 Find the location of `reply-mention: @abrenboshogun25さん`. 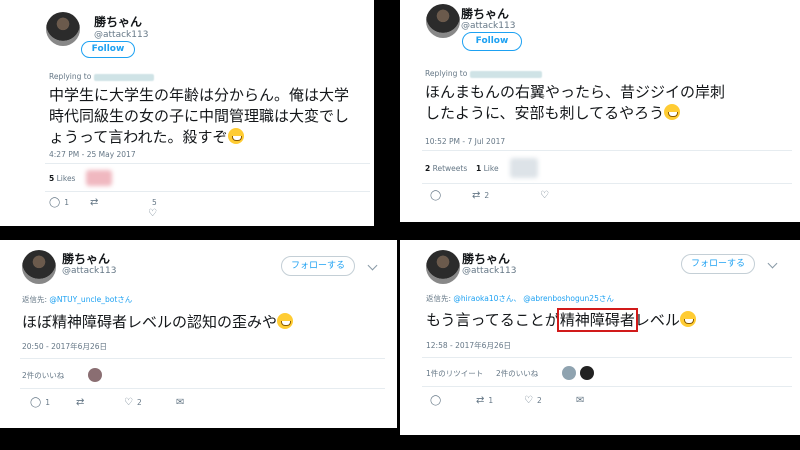

reply-mention: @abrenboshogun25さん is located at coordinates (568, 298).